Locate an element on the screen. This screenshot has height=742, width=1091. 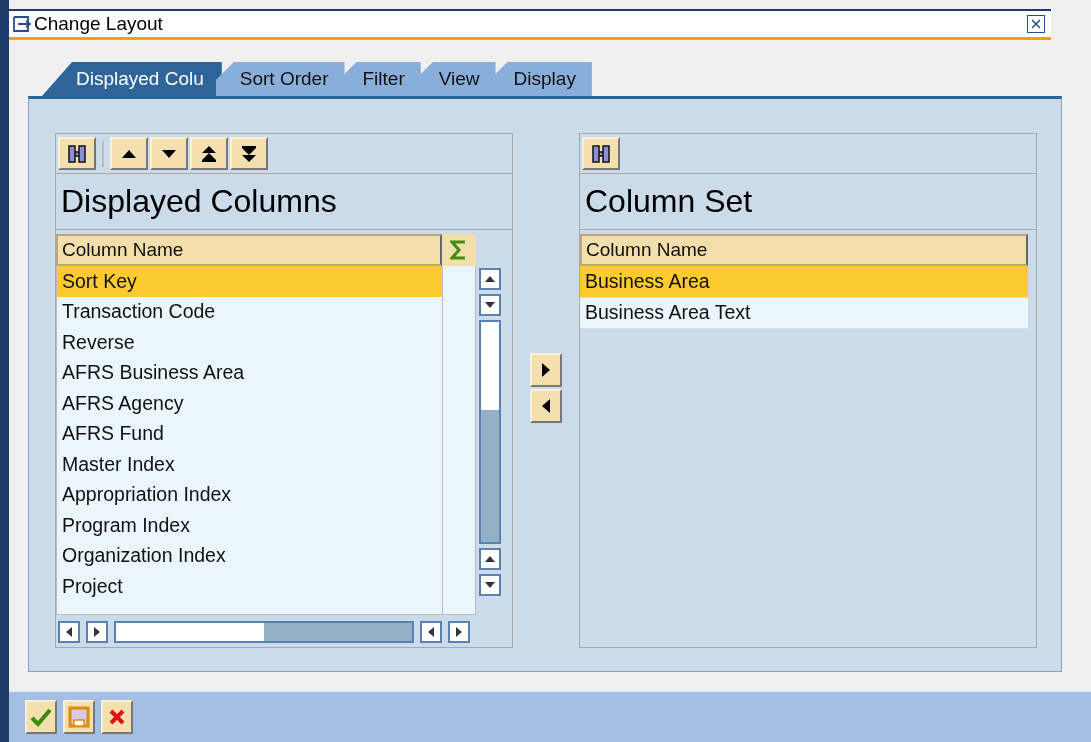
confirm-button is located at coordinates (41, 717).